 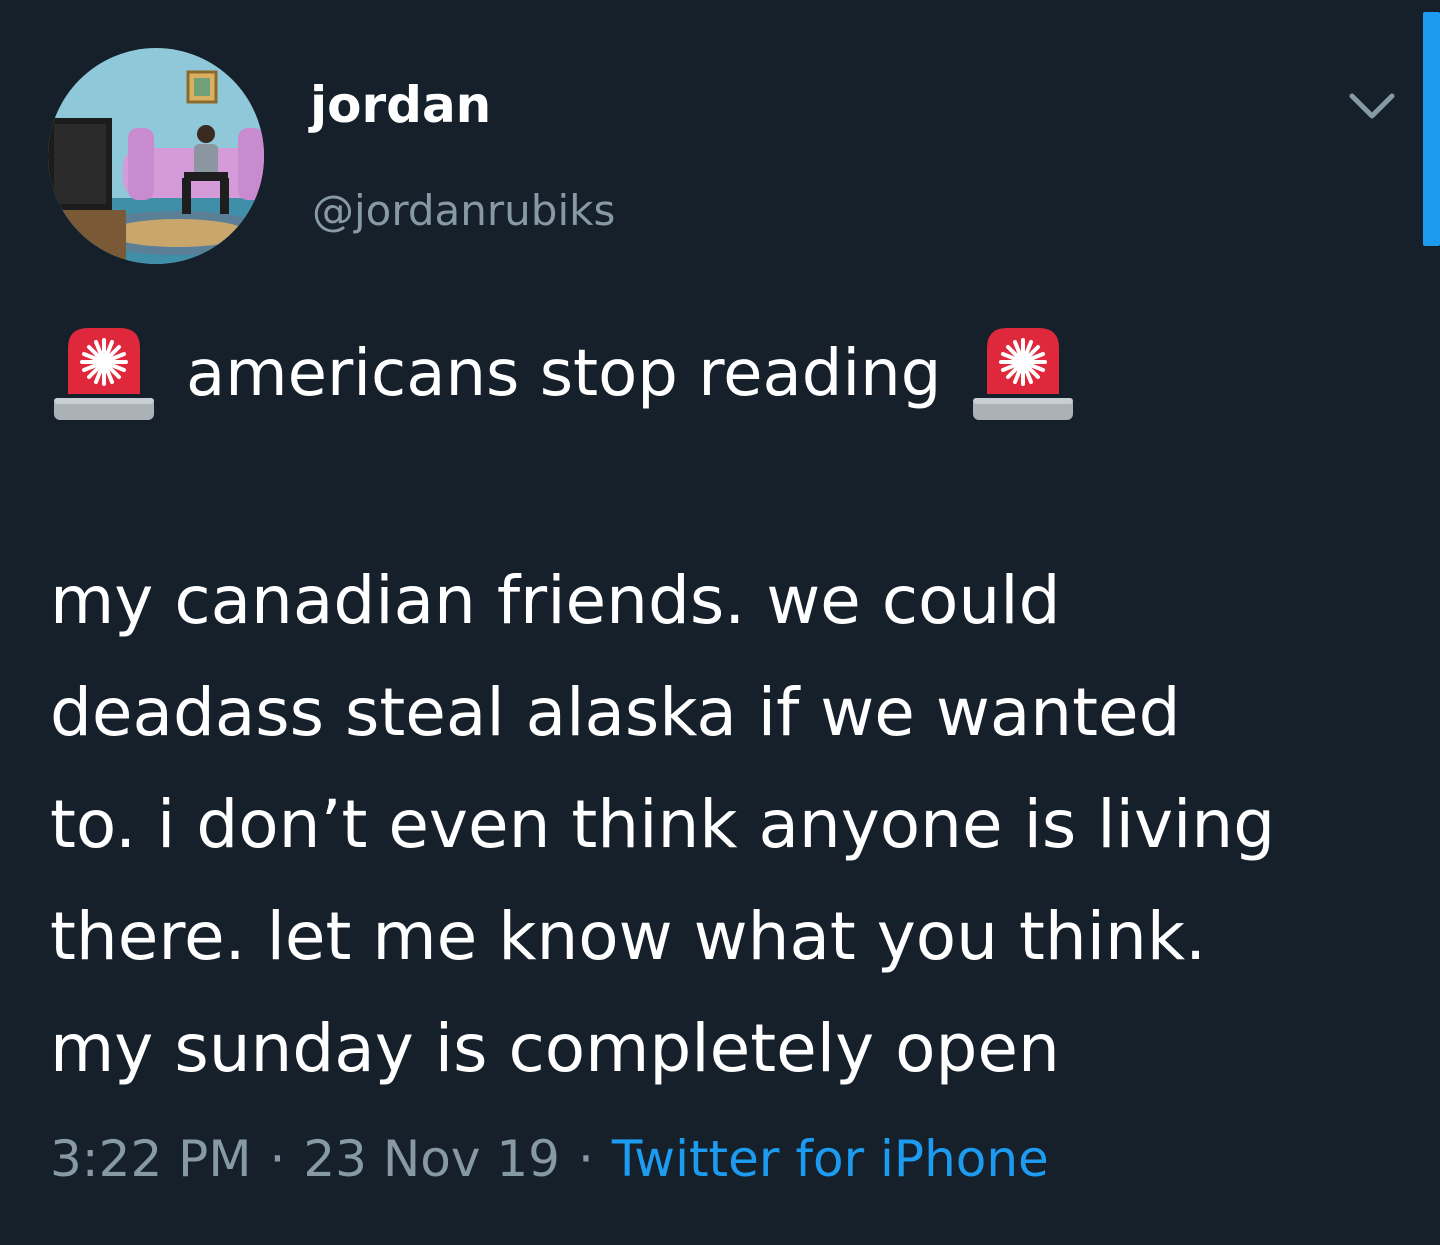 I want to click on tweet-date: 23 Nov 19, so click(x=431, y=1159).